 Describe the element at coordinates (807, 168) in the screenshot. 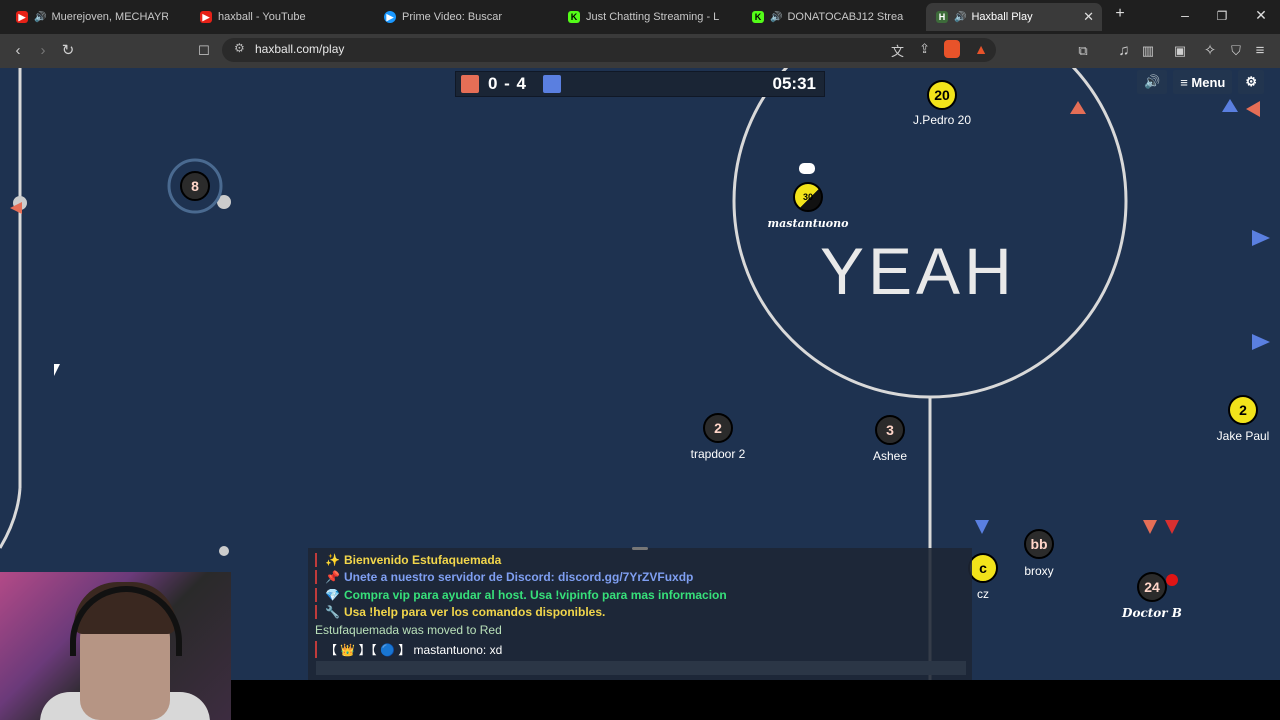

I see `chat-bubble-icon` at that location.